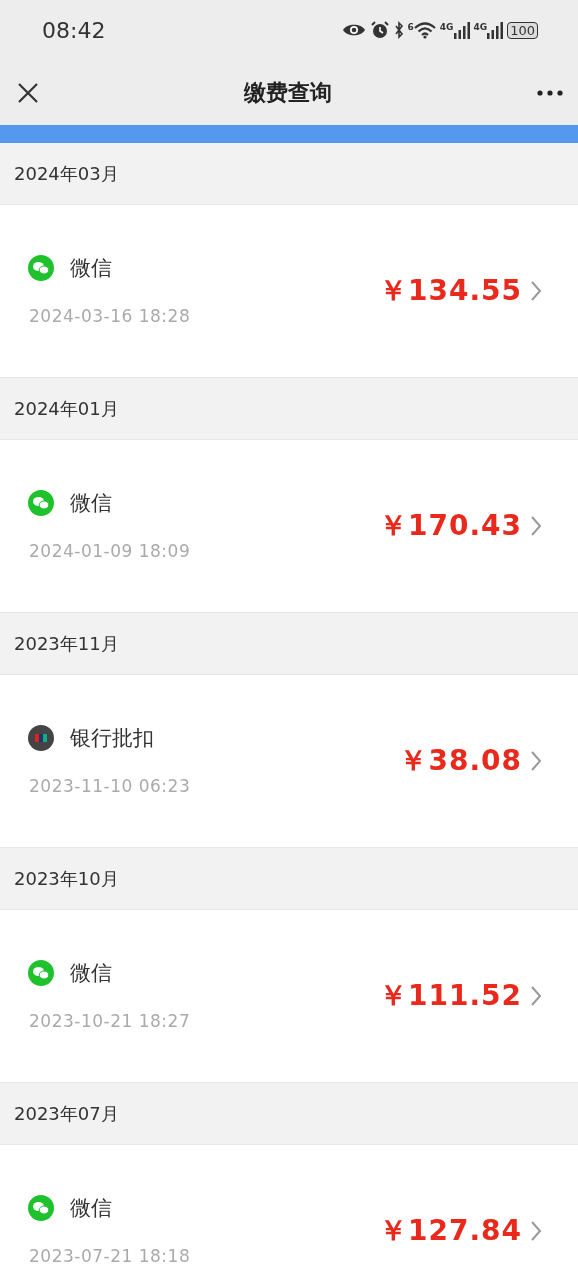 Image resolution: width=578 pixels, height=1280 pixels. I want to click on payment-time: 2024-03-16 18:28, so click(110, 316).